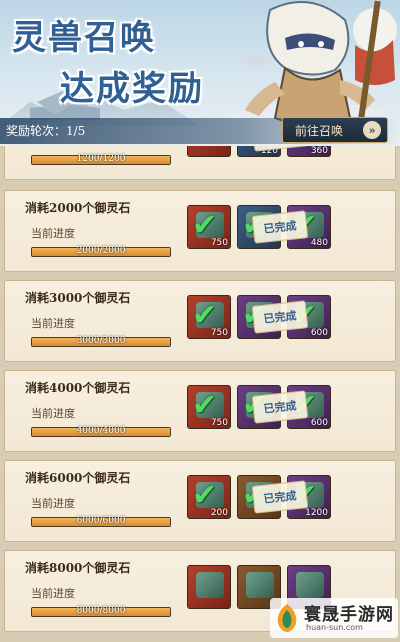 This screenshot has width=400, height=642. What do you see at coordinates (84, 38) in the screenshot?
I see `title-line-1: 灵兽召唤` at bounding box center [84, 38].